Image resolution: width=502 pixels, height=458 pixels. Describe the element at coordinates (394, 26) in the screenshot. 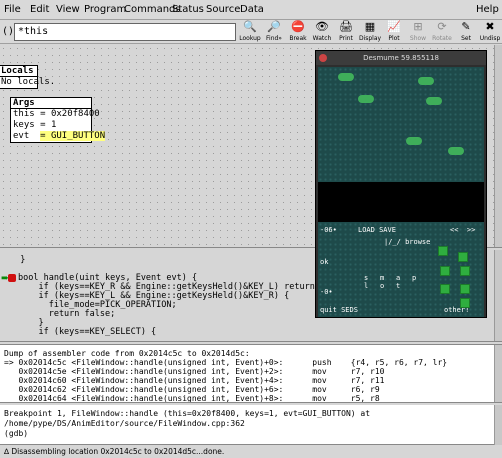

I see `plot-icon: 📈` at that location.